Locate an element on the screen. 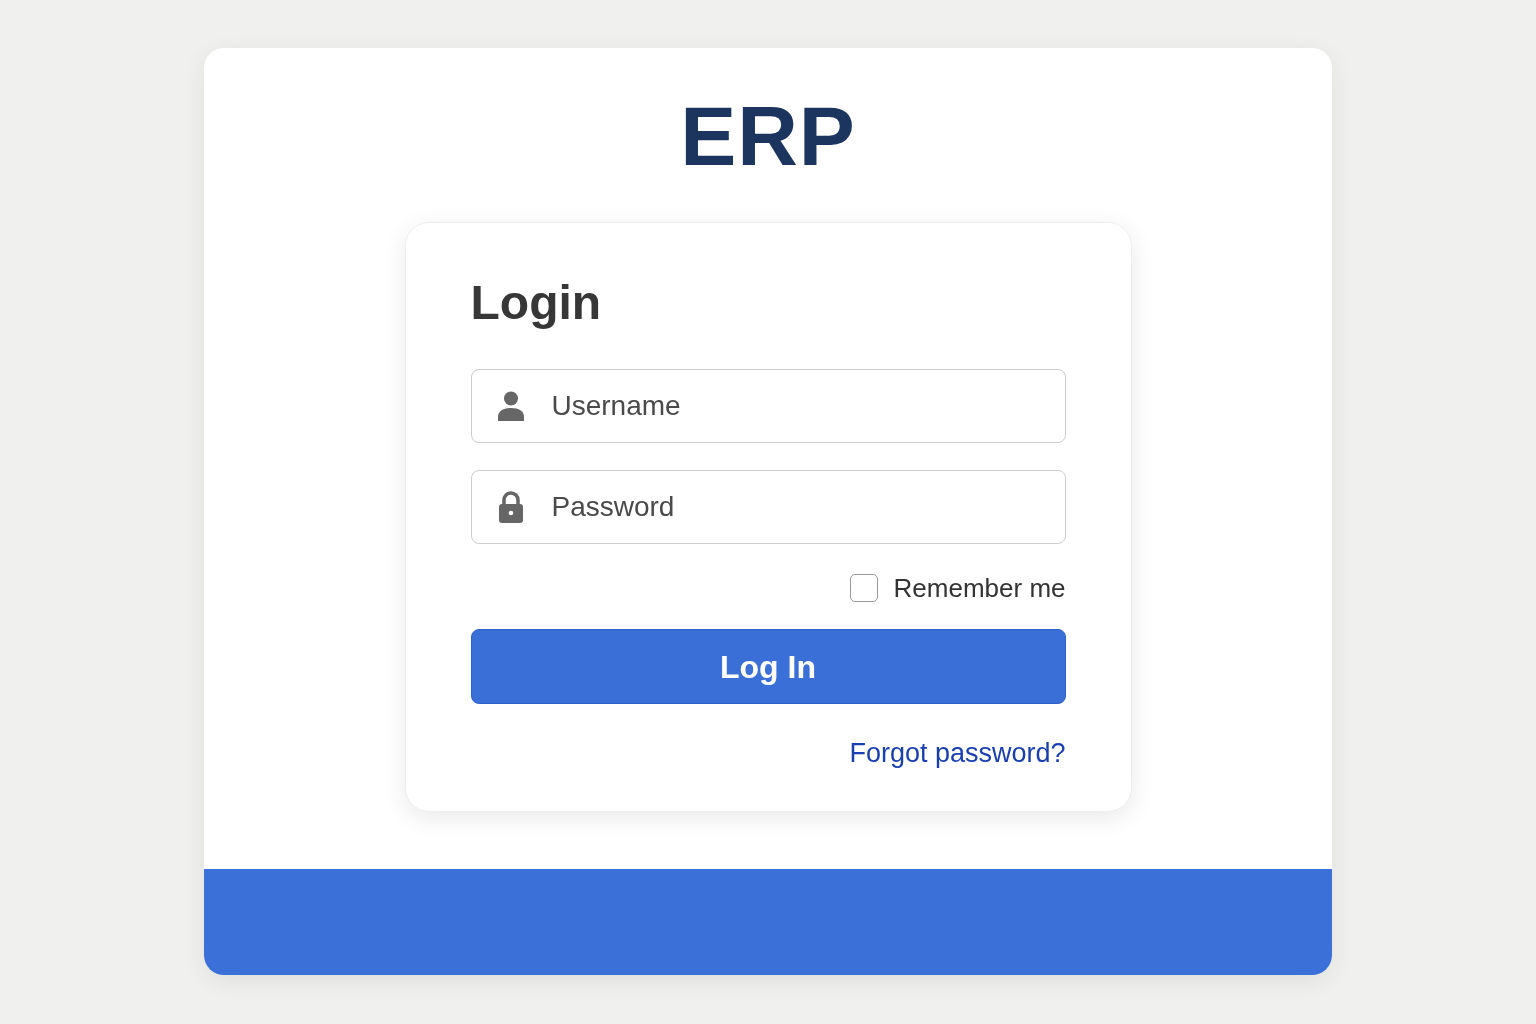 The width and height of the screenshot is (1536, 1024). user-icon is located at coordinates (510, 406).